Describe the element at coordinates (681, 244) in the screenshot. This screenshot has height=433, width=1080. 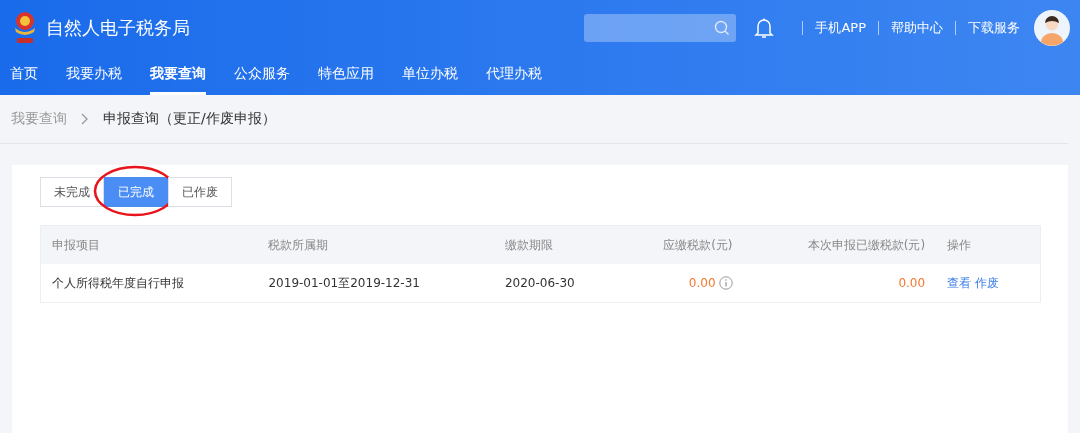
I see `column-header: 应缴税款(元)` at that location.